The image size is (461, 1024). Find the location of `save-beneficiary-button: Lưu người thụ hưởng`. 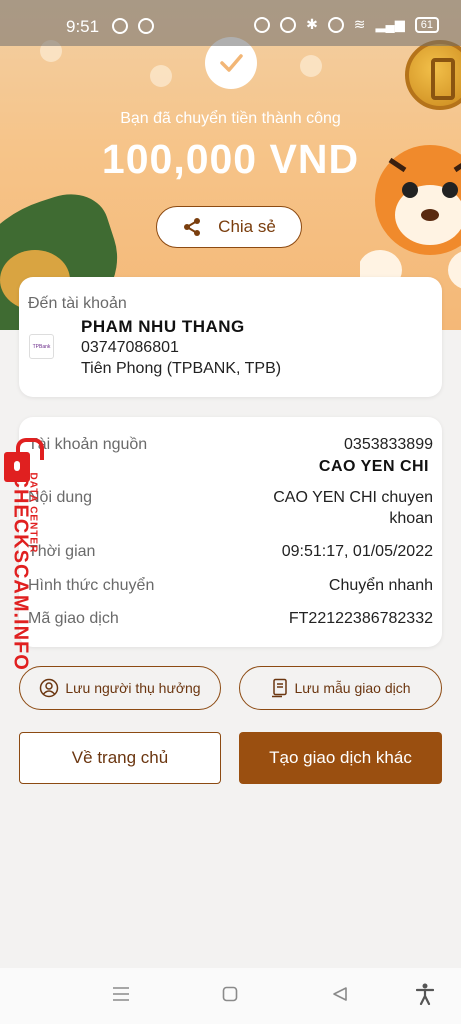

save-beneficiary-button: Lưu người thụ hưởng is located at coordinates (120, 688).